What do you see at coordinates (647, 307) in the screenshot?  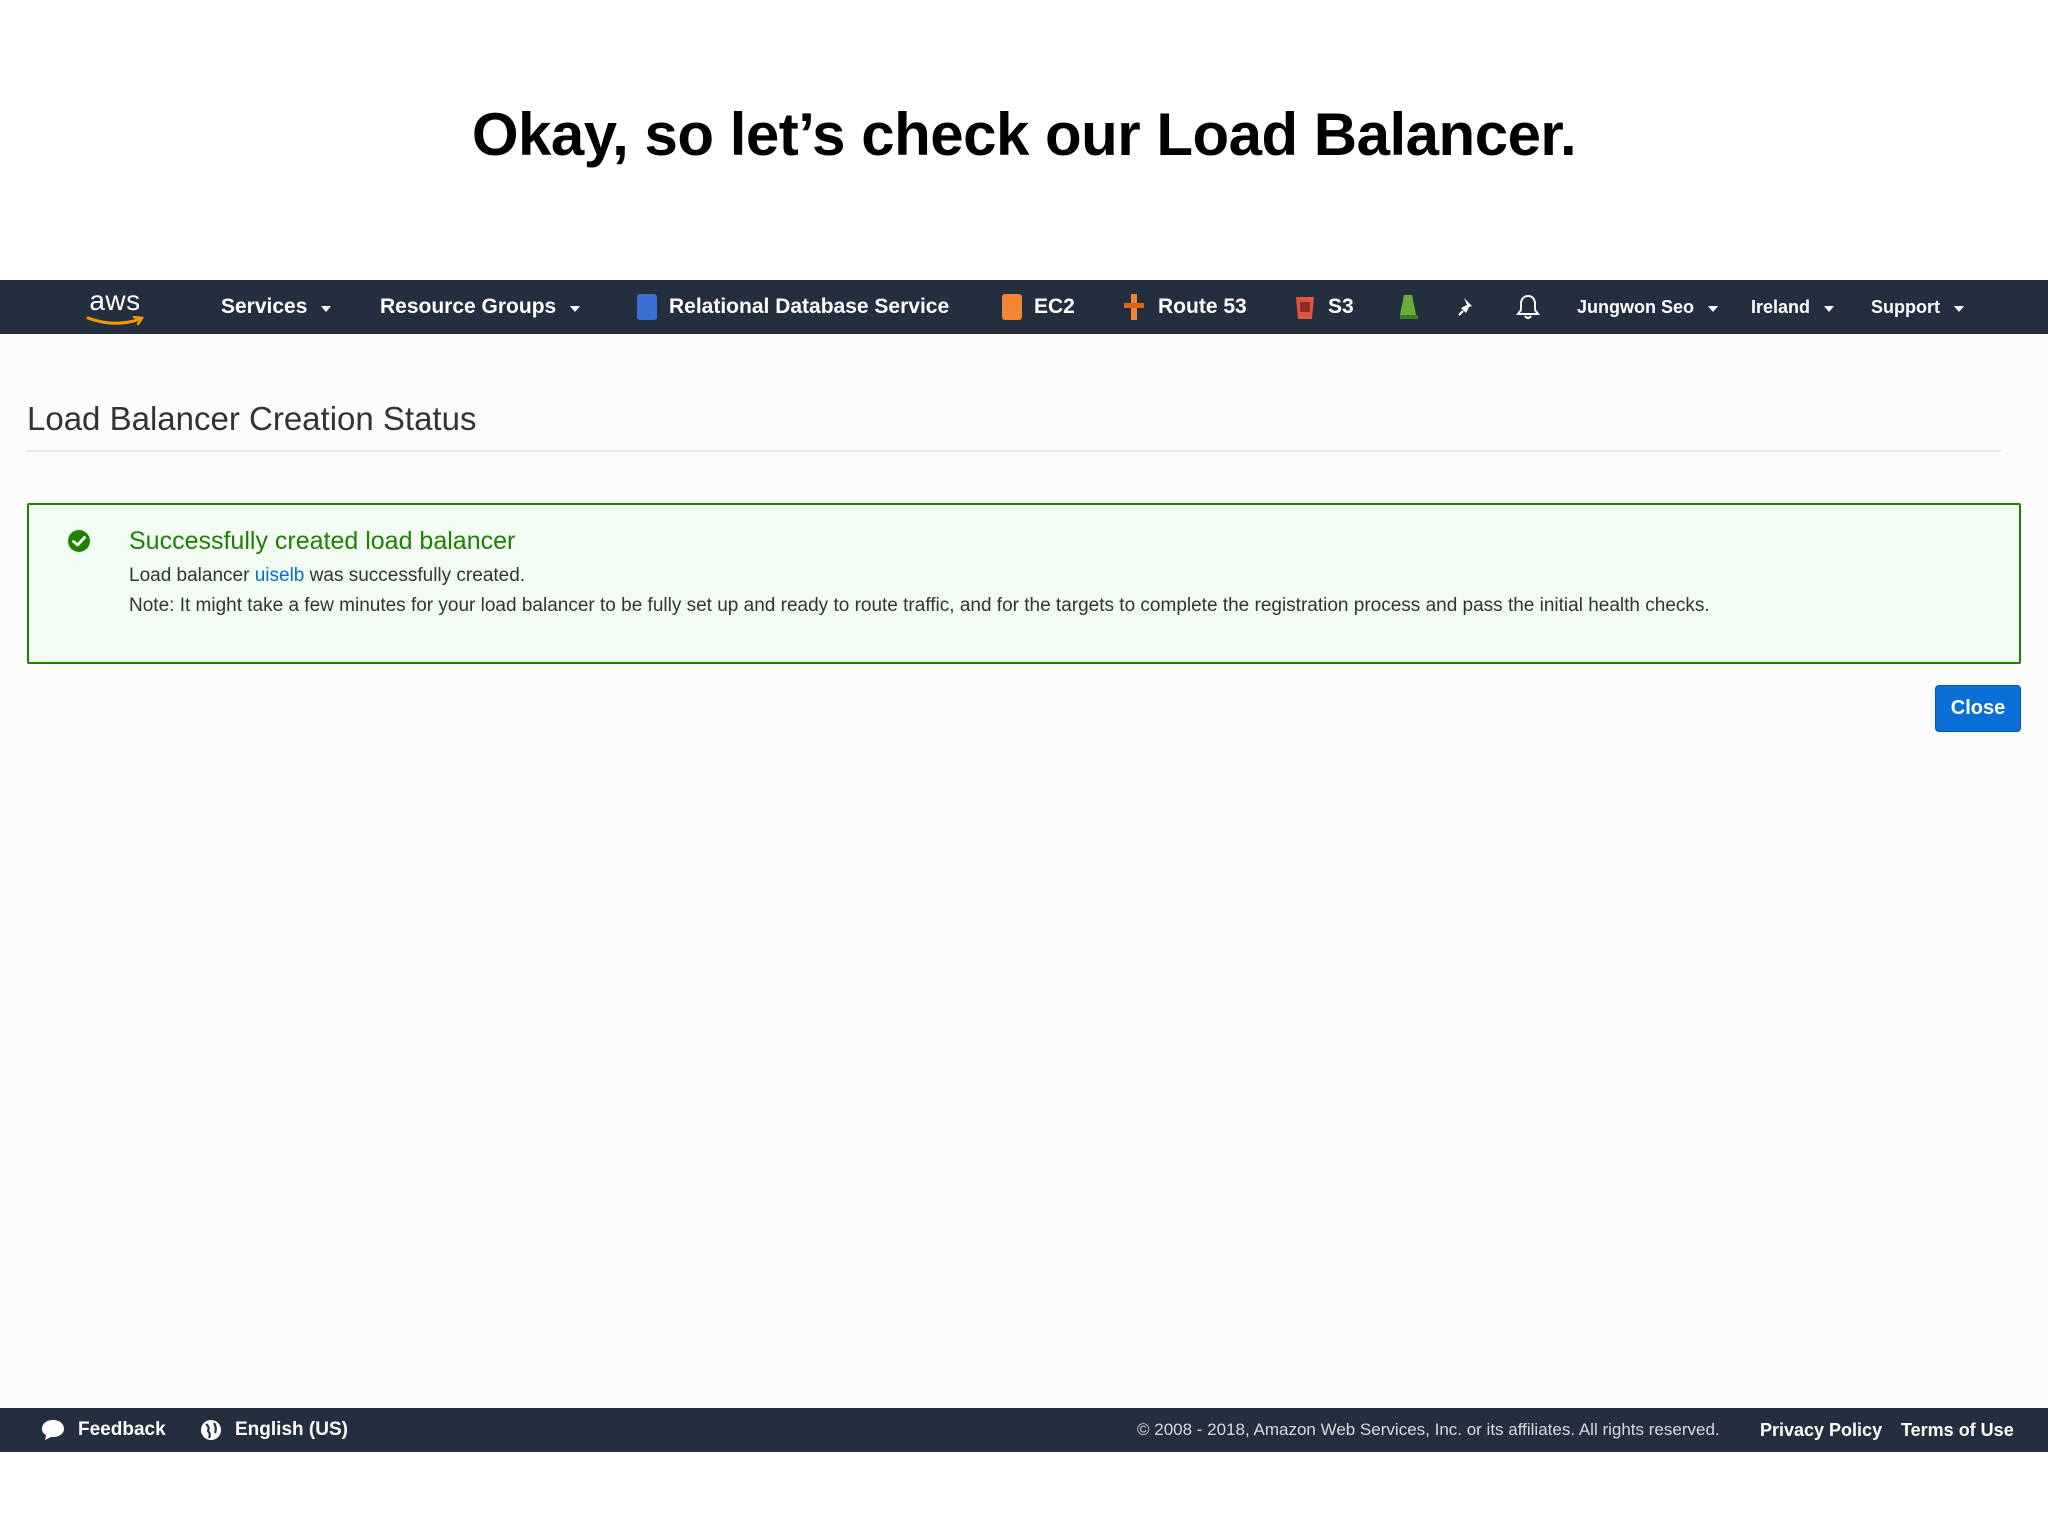 I see `rds-icon` at bounding box center [647, 307].